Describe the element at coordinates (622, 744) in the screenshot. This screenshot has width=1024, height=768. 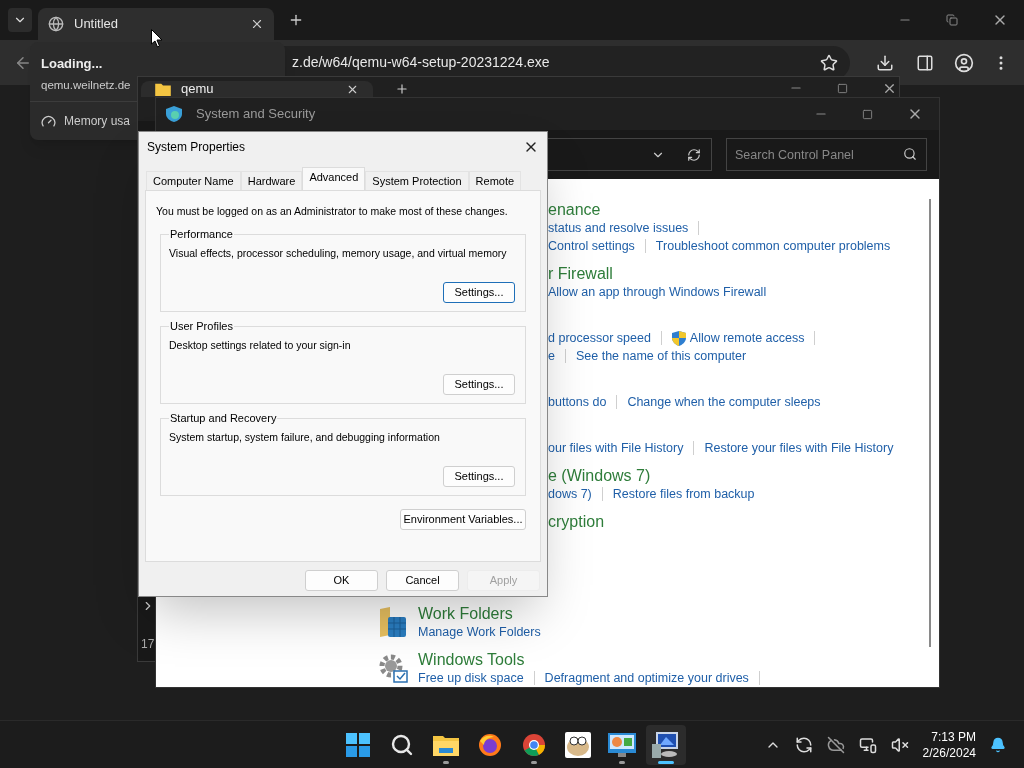
I see `control-panel-icon` at that location.